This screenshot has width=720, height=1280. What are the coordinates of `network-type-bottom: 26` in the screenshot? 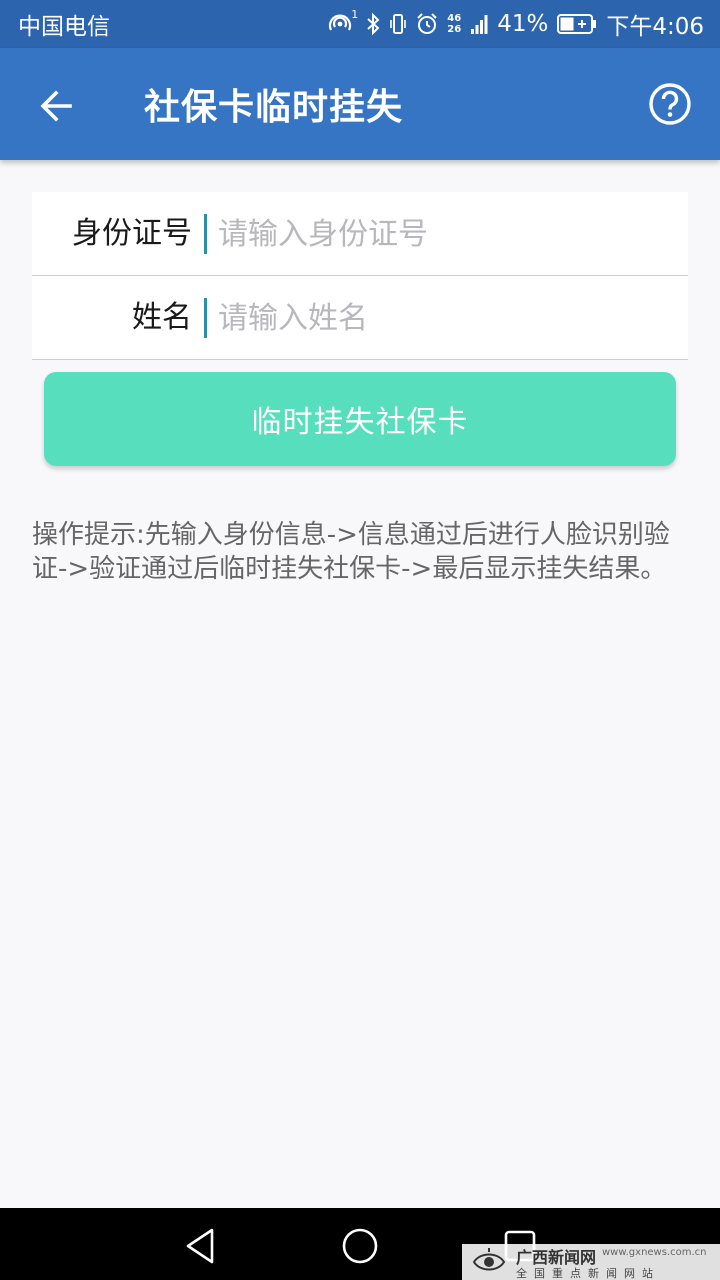 It's located at (454, 29).